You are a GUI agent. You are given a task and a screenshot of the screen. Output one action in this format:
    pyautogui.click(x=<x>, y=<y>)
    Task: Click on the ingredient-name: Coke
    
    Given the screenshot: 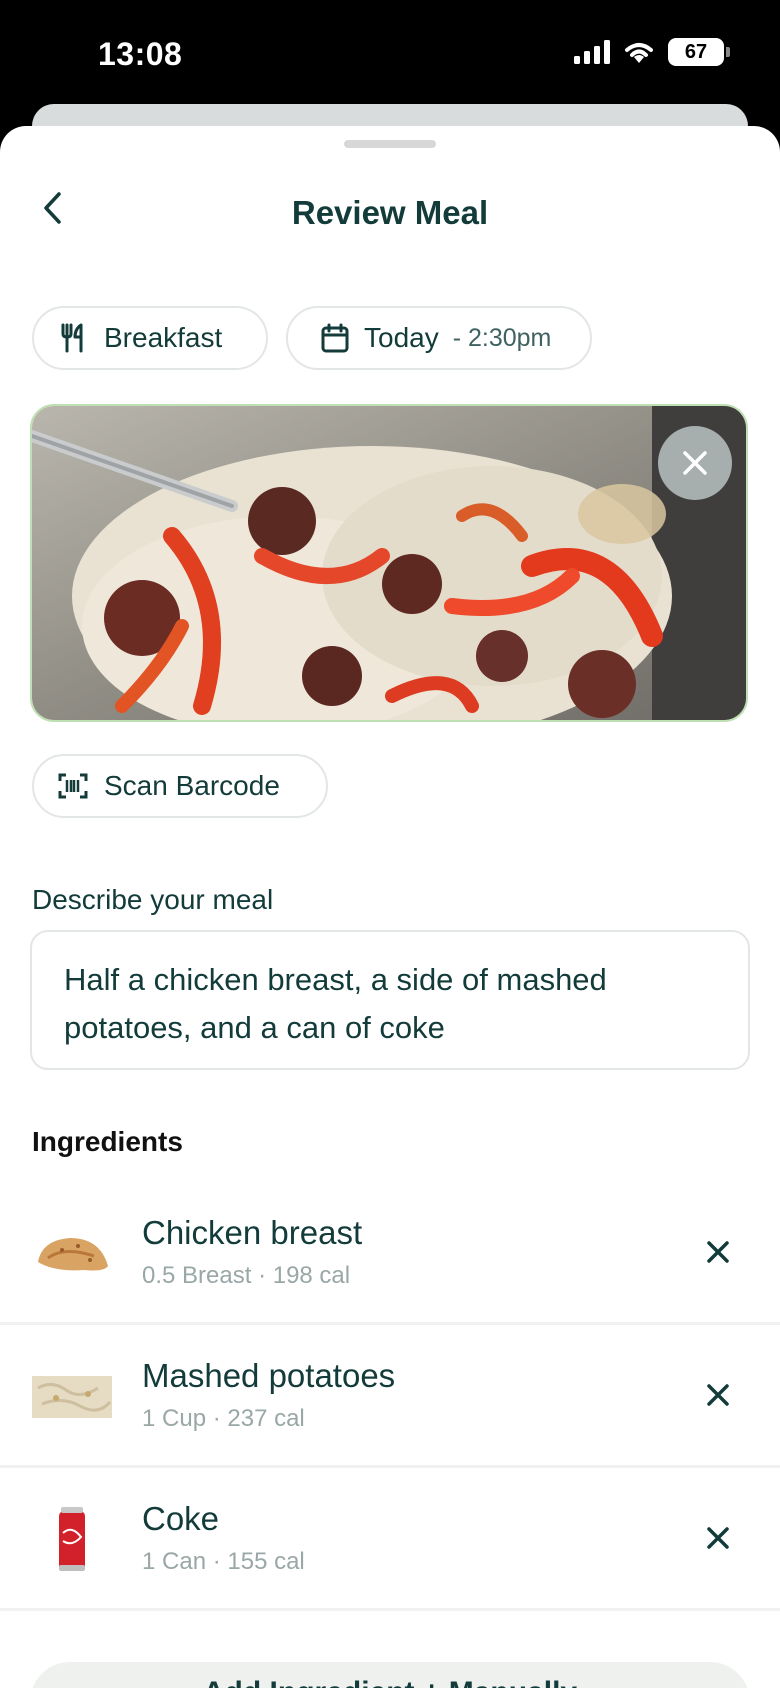 What is the action you would take?
    pyautogui.click(x=181, y=1518)
    